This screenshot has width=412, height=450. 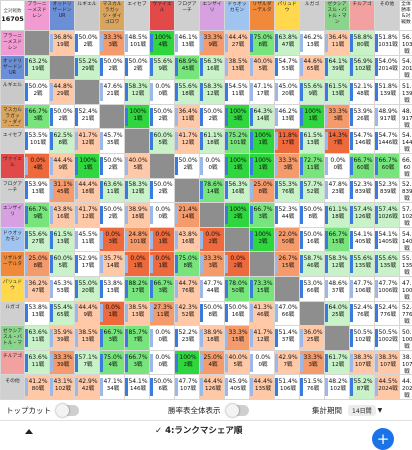 I want to click on matchup-cell: 88.2%17戦, so click(x=137, y=288).